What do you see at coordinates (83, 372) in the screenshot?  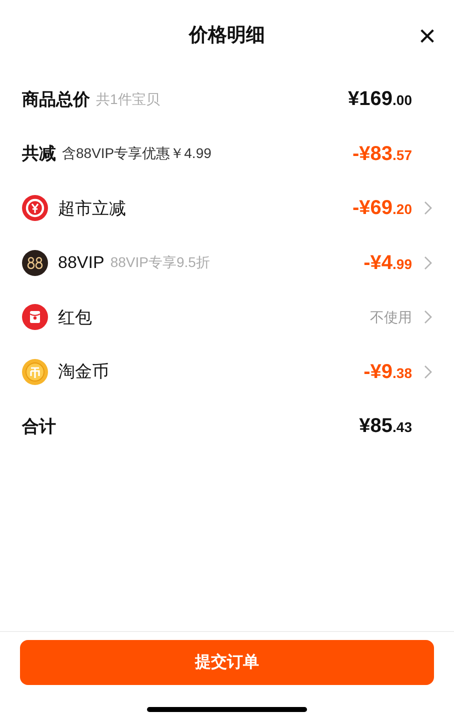 I see `row-label: 淘金币` at bounding box center [83, 372].